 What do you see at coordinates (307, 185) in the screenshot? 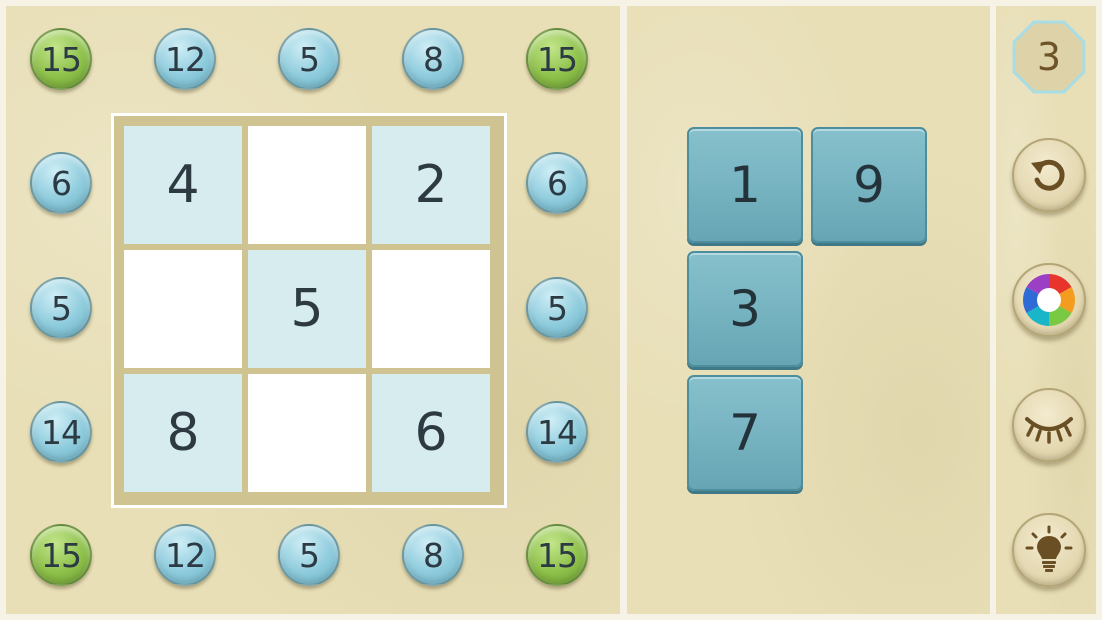
I see `grid-cell-r1c2` at bounding box center [307, 185].